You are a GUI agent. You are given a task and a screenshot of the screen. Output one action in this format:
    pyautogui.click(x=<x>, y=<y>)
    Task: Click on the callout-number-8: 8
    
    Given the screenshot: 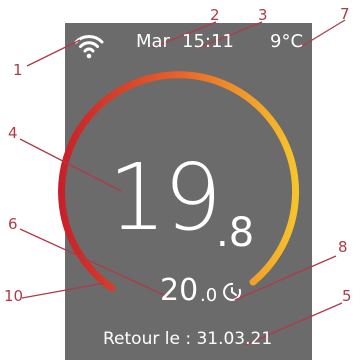 What is the action you would take?
    pyautogui.click(x=343, y=247)
    